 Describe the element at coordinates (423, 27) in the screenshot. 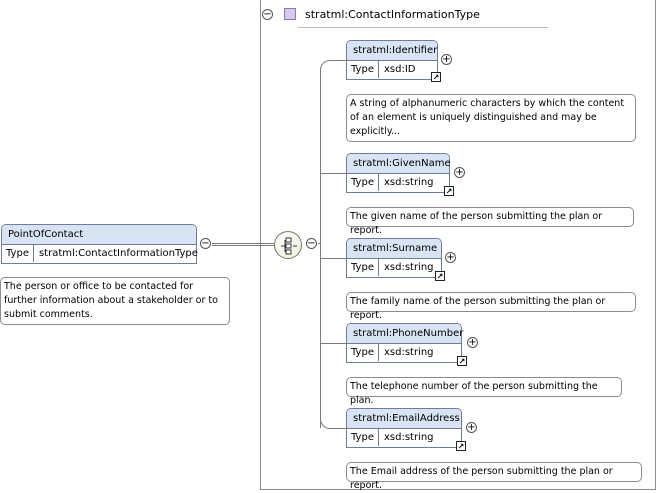

I see `divider` at that location.